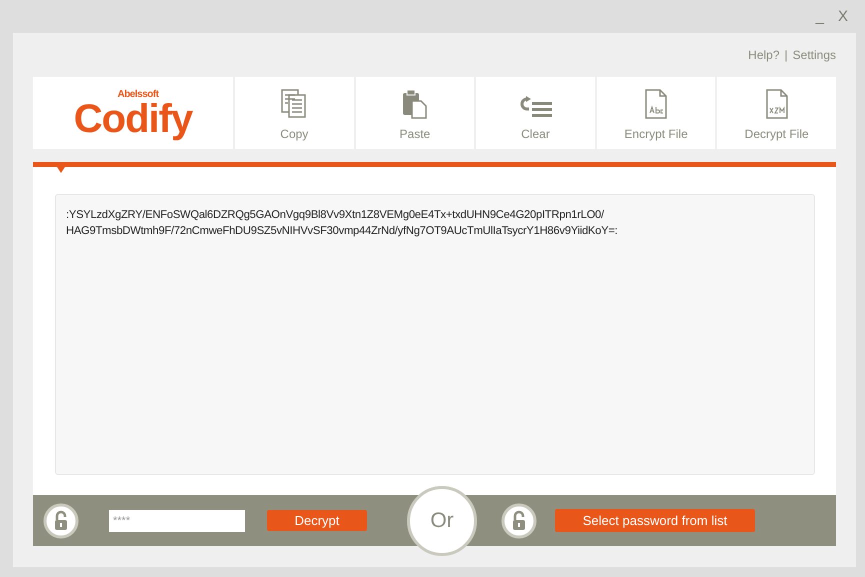 Image resolution: width=865 pixels, height=577 pixels. I want to click on clipboard-icon, so click(415, 104).